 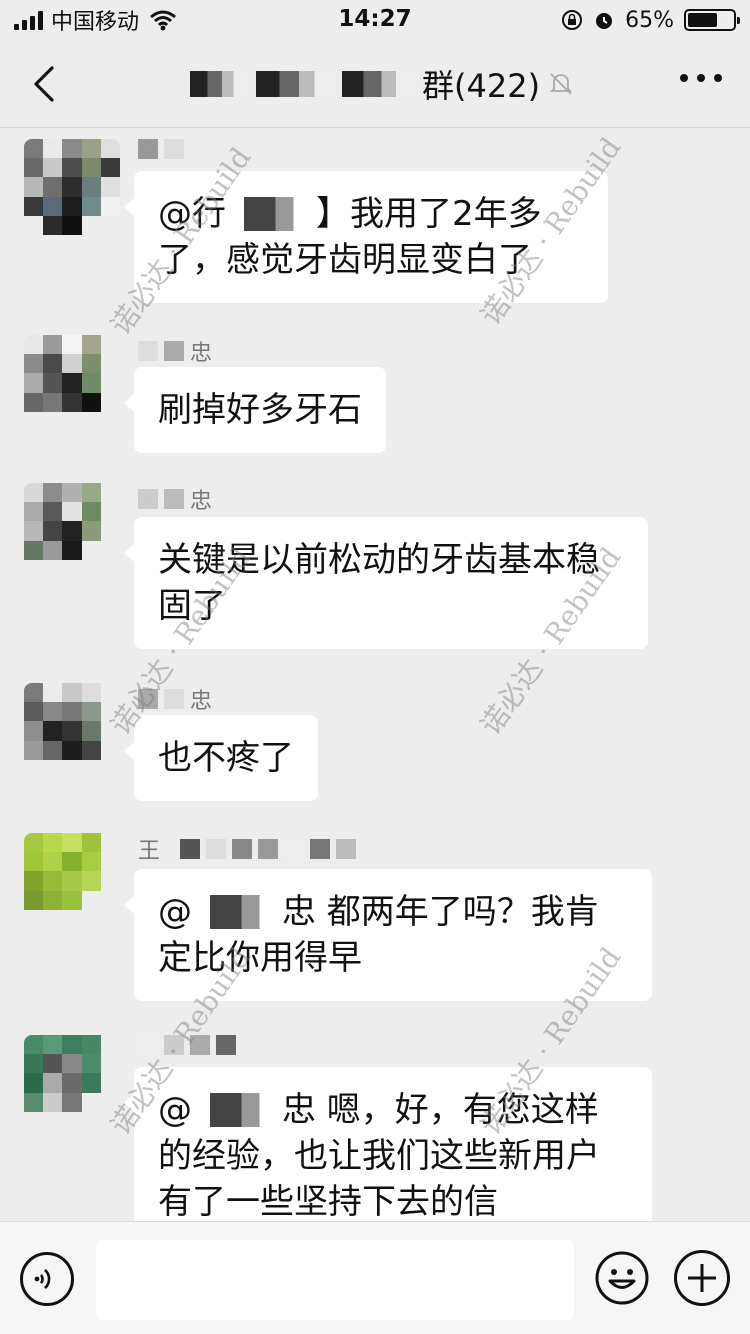 I want to click on add-button, so click(x=702, y=1278).